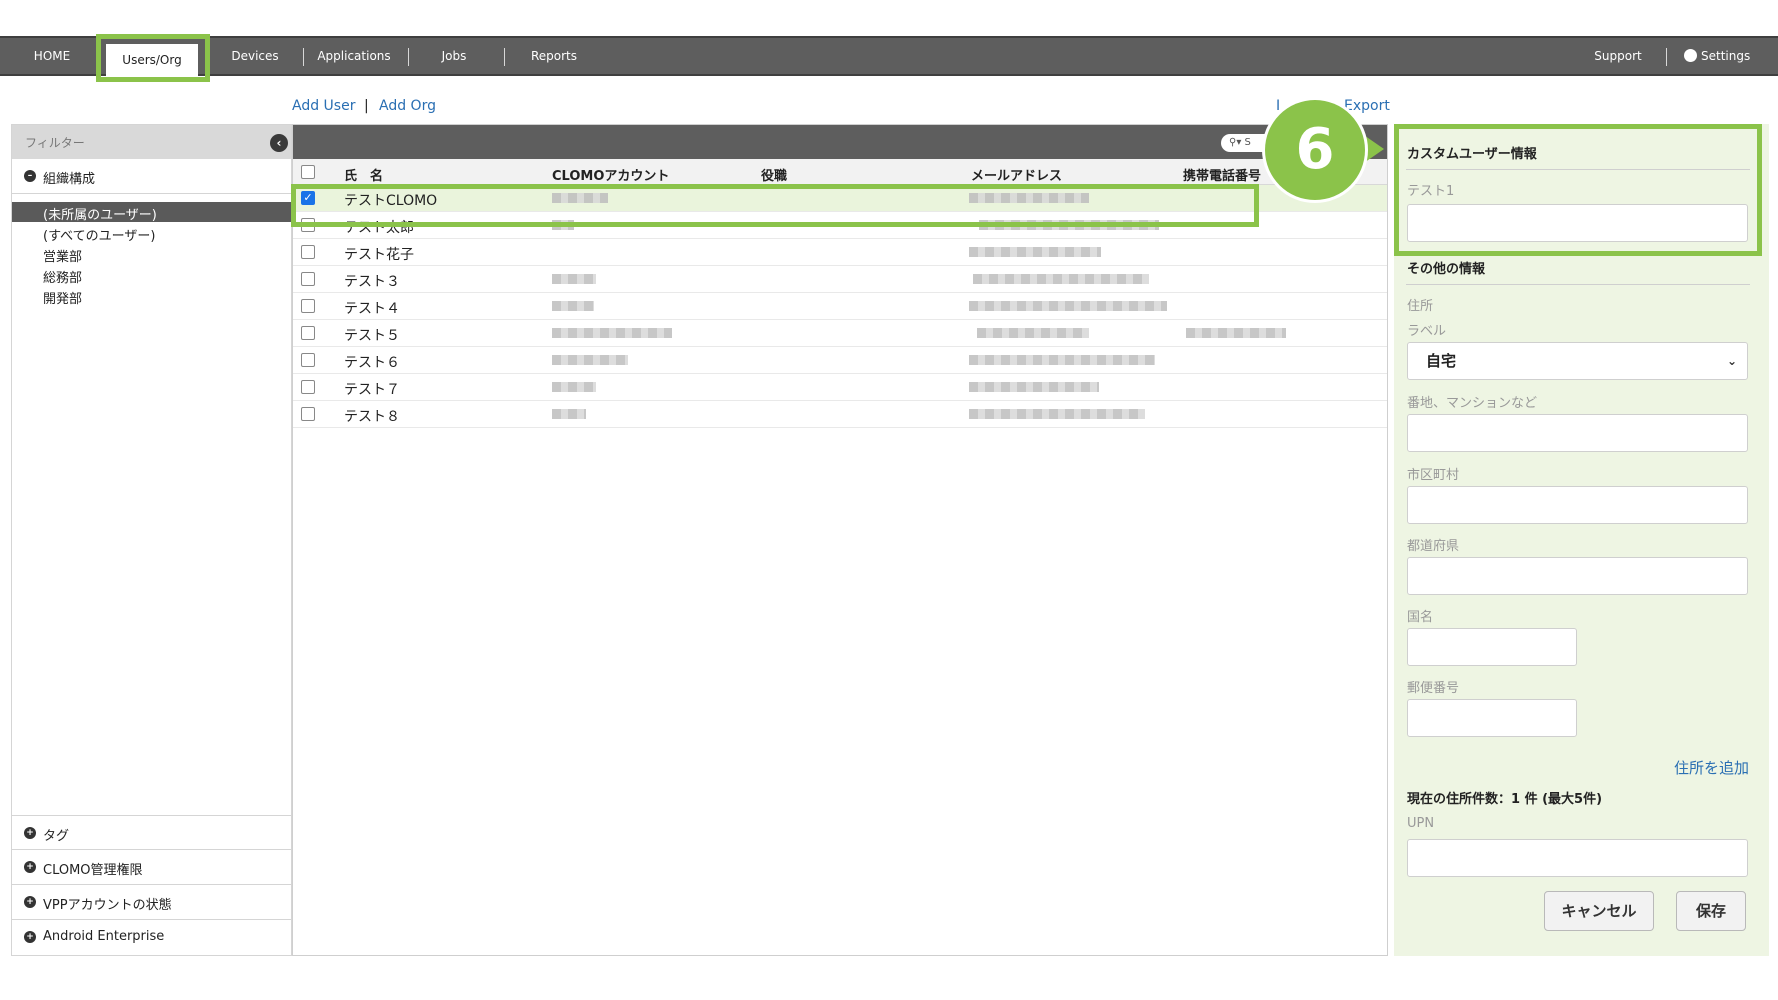  I want to click on table-header: 氏 名 CLOMOアカウント 役職 メールアドレス 携帯電話番号, so click(840, 172).